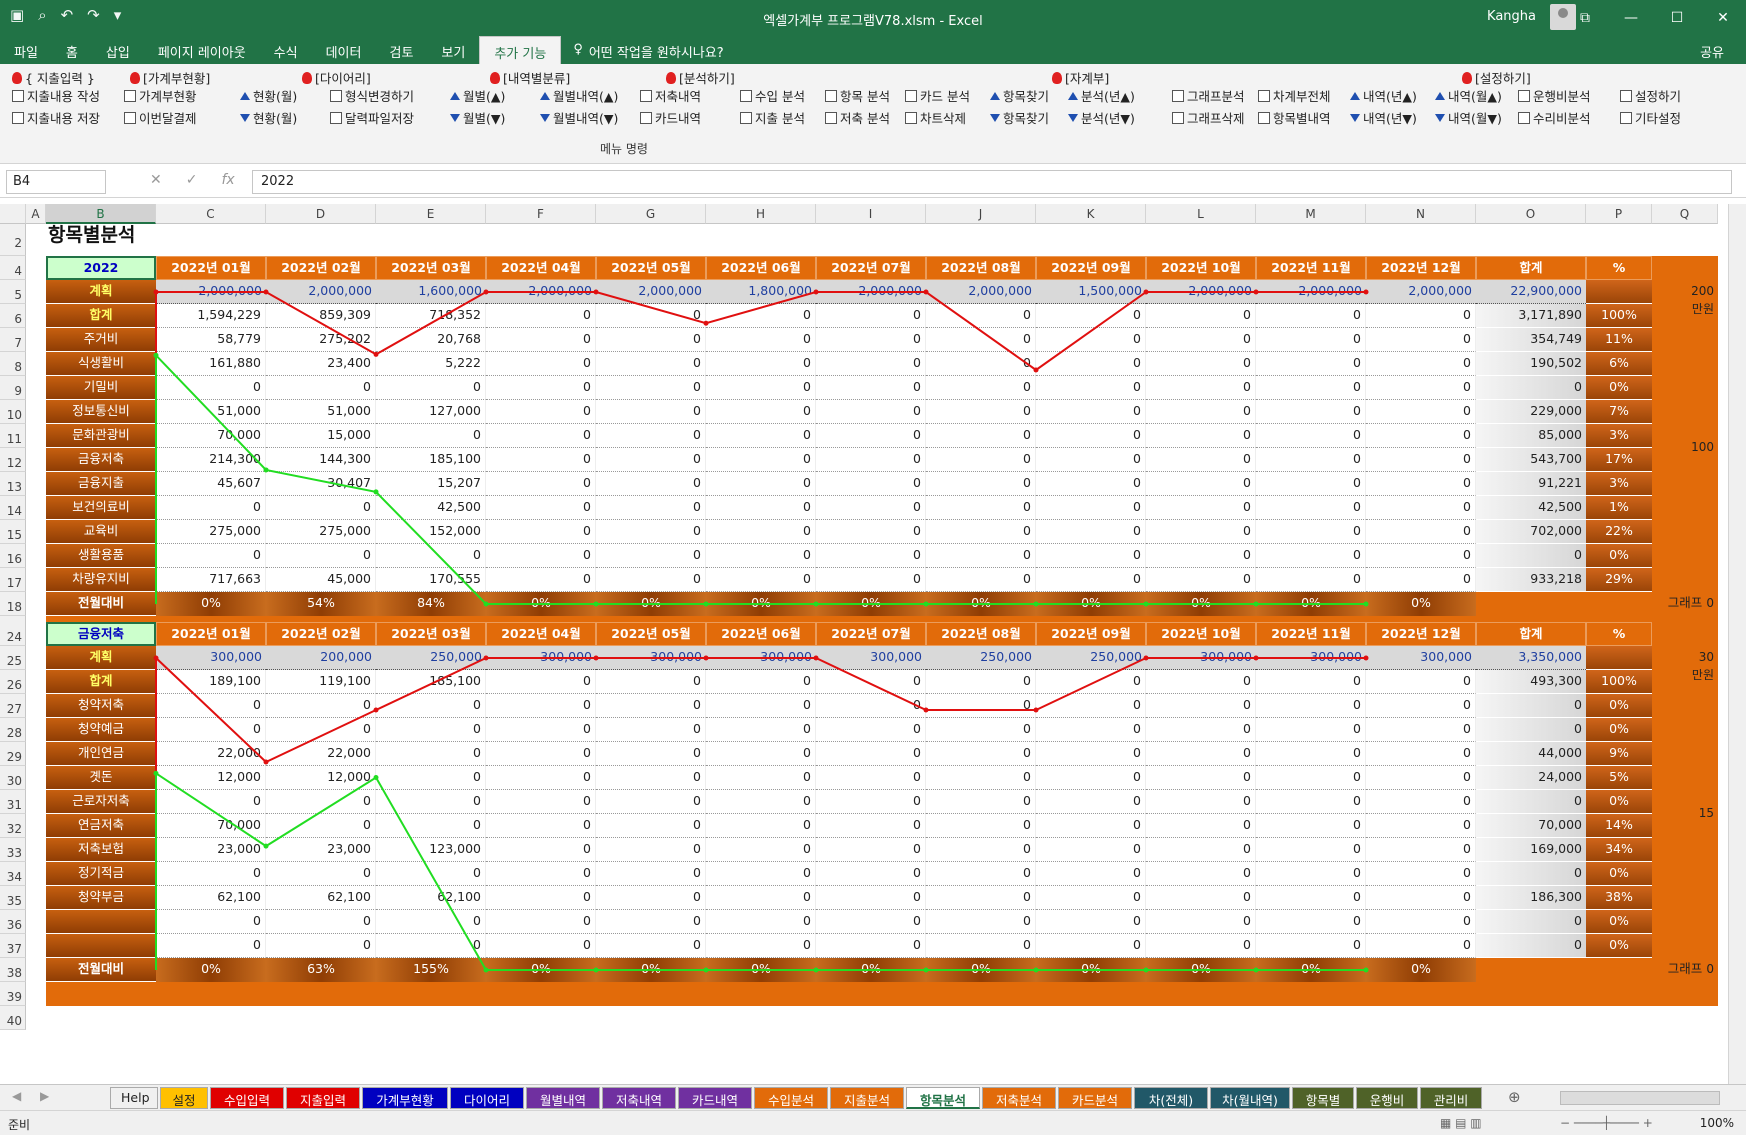 Image resolution: width=1746 pixels, height=1135 pixels. Describe the element at coordinates (1685, 214) in the screenshot. I see `column-header-Q: Q` at that location.